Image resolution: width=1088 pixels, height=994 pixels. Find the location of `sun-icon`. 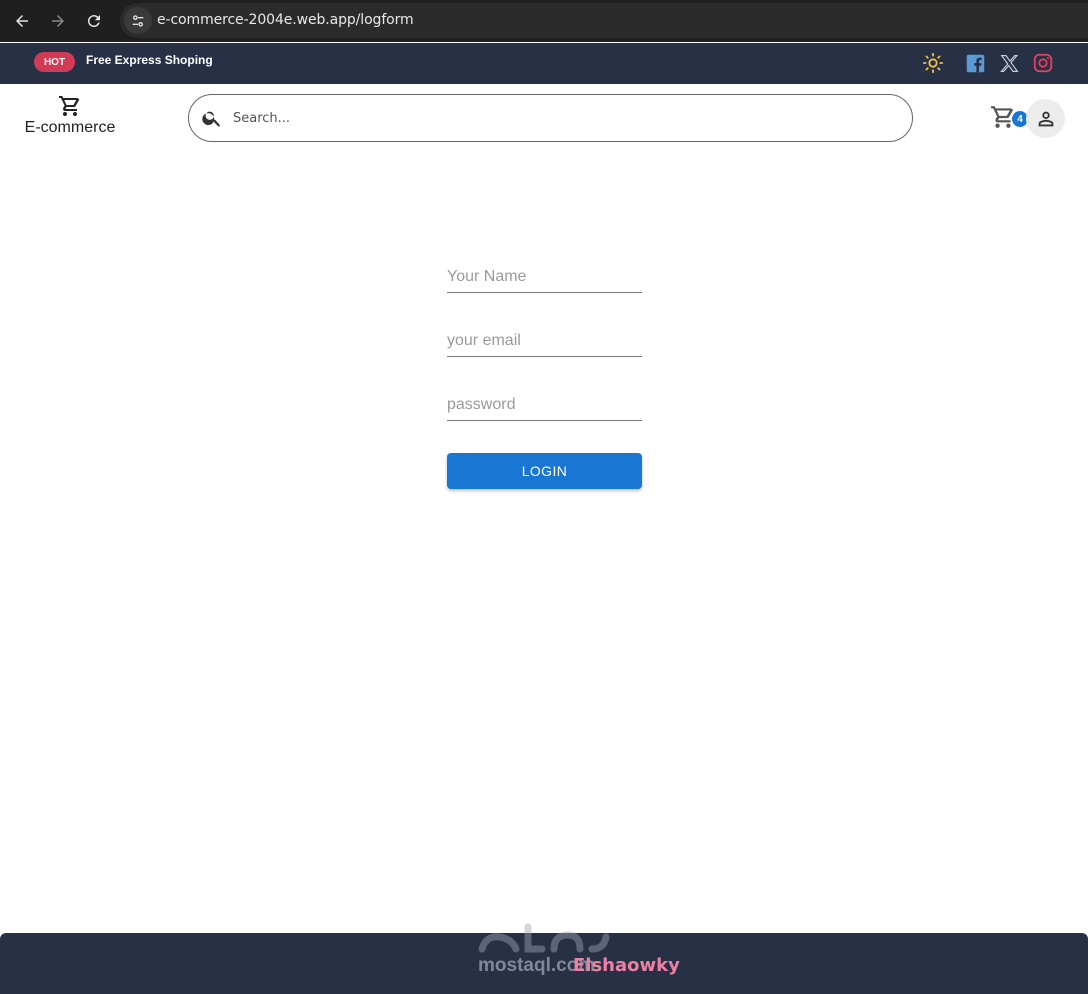

sun-icon is located at coordinates (933, 63).